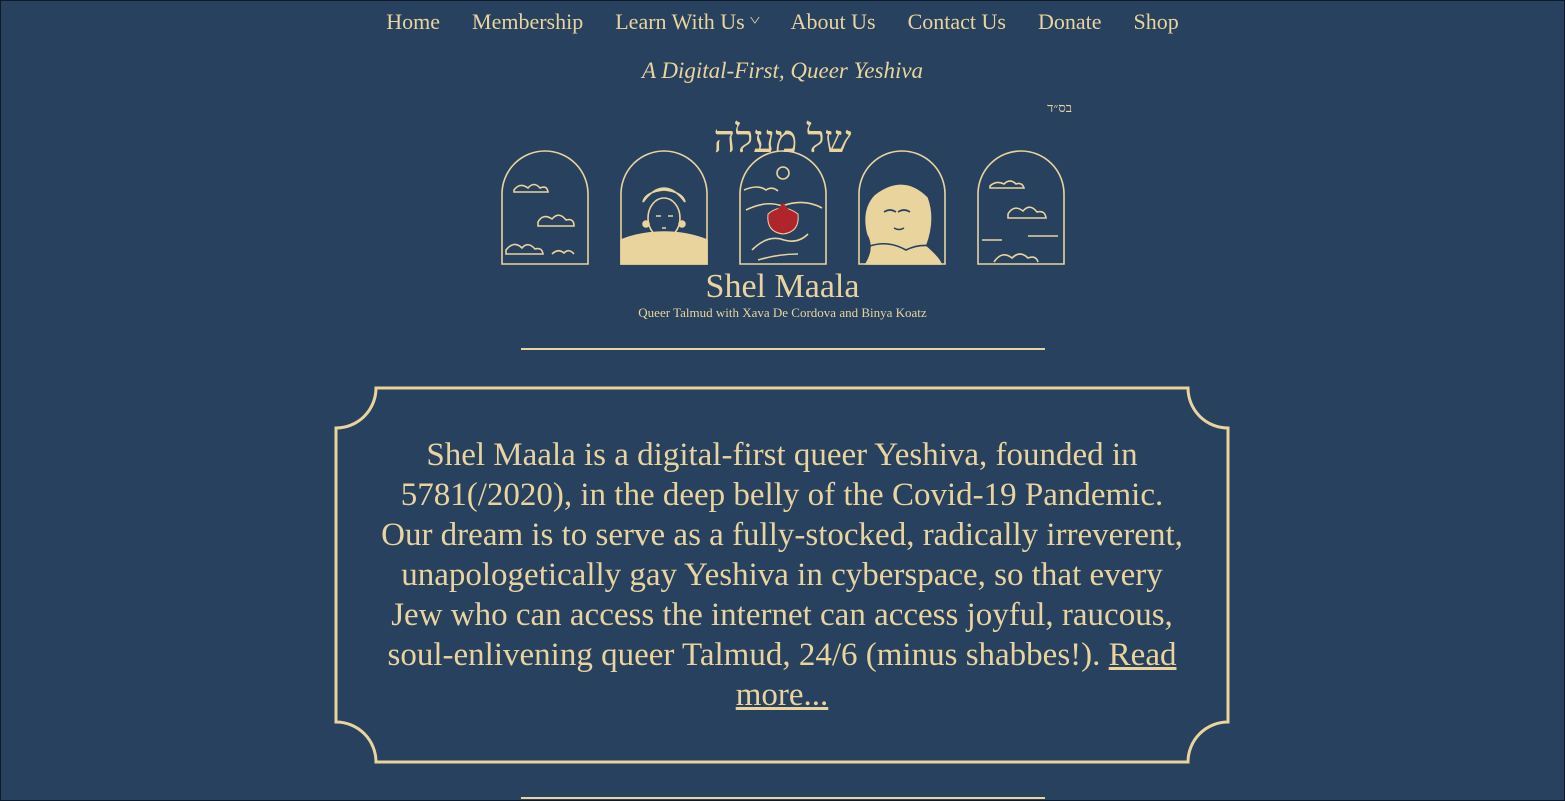 This screenshot has width=1565, height=801. I want to click on nav-home-label: Home, so click(413, 21).